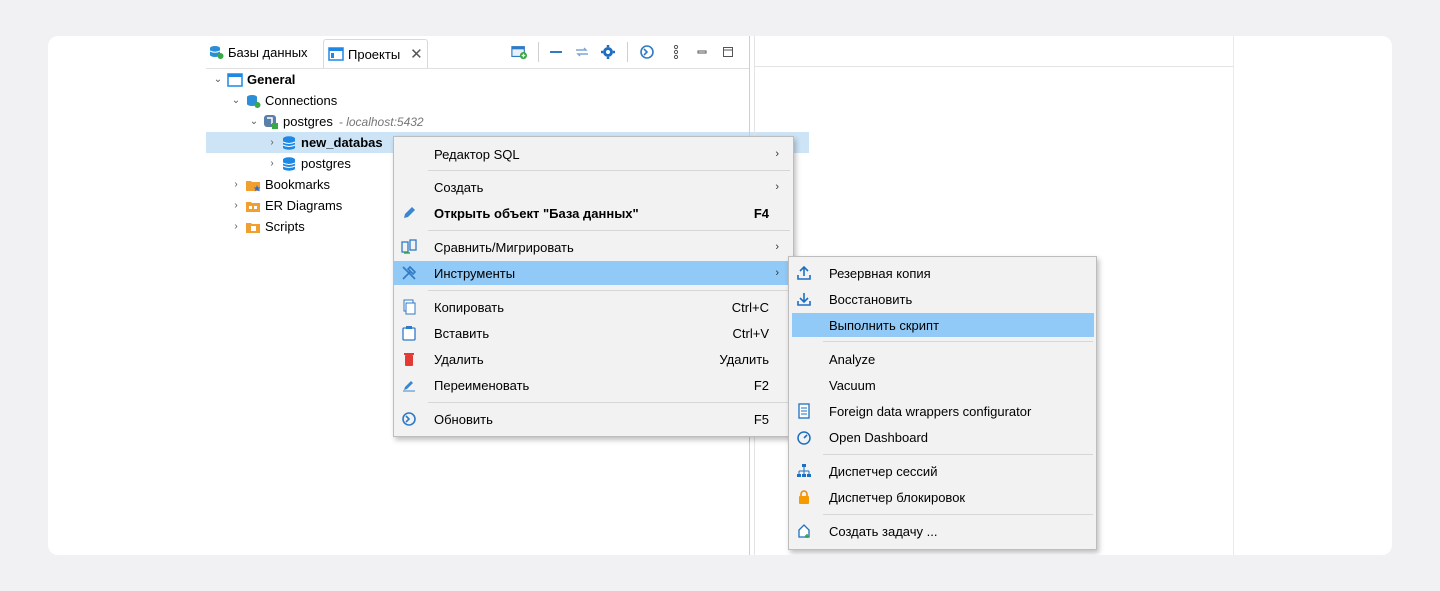 This screenshot has height=591, width=1440. What do you see at coordinates (804, 437) in the screenshot?
I see `dashboard-gauge-icon` at bounding box center [804, 437].